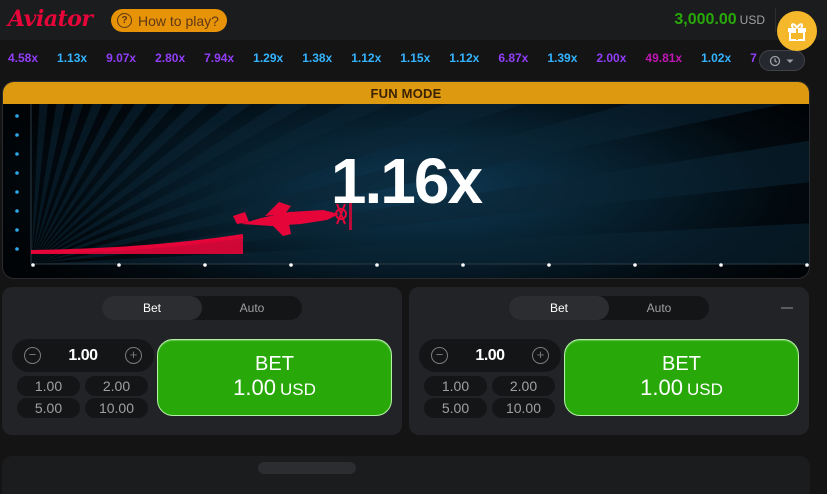 The width and height of the screenshot is (827, 494). I want to click on history-multiplier: 1.02x, so click(716, 60).